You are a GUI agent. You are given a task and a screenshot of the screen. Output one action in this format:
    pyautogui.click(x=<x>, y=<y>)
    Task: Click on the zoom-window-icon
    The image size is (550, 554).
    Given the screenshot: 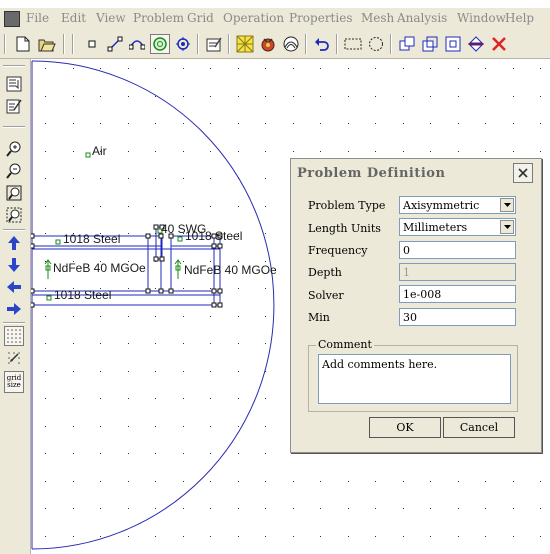 What is the action you would take?
    pyautogui.click(x=14, y=215)
    